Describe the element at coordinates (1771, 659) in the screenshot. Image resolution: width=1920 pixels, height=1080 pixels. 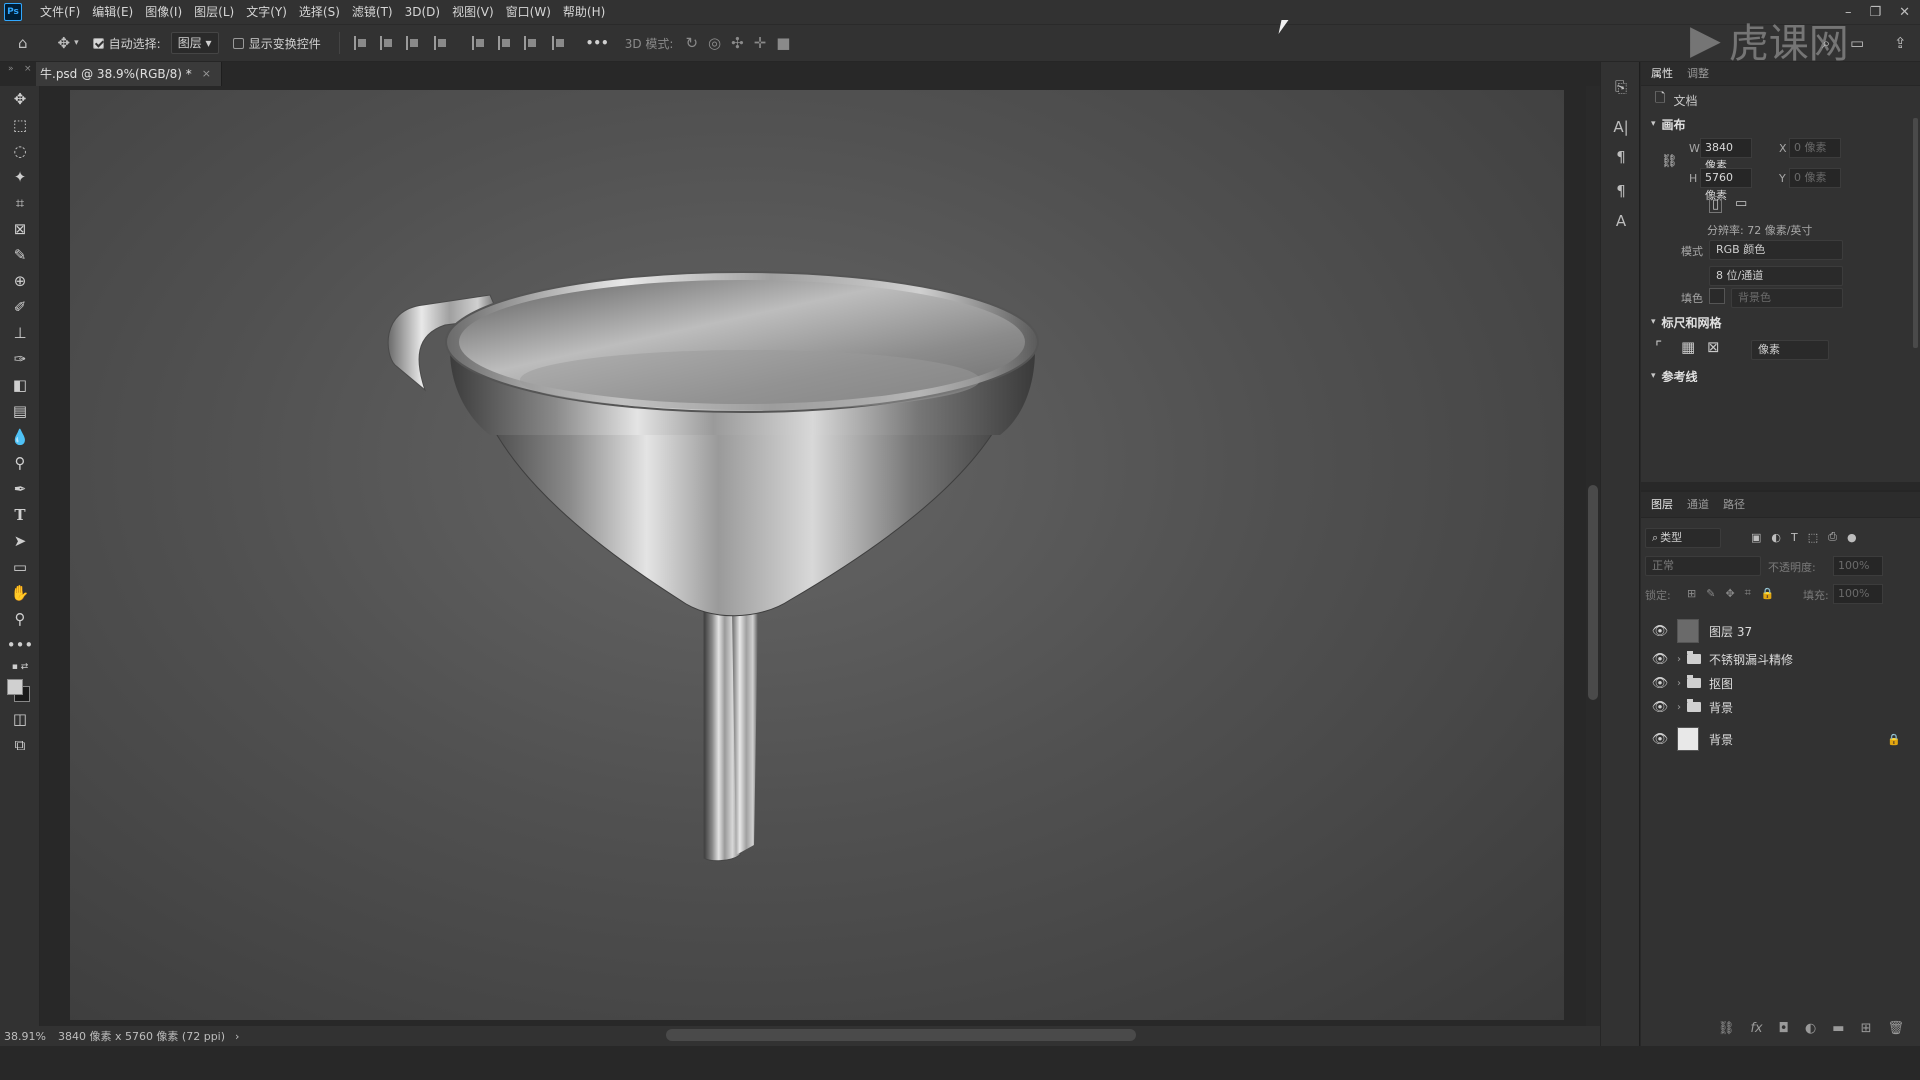
I see `layer-group-row: 👁 › 不锈钢漏斗精修` at that location.